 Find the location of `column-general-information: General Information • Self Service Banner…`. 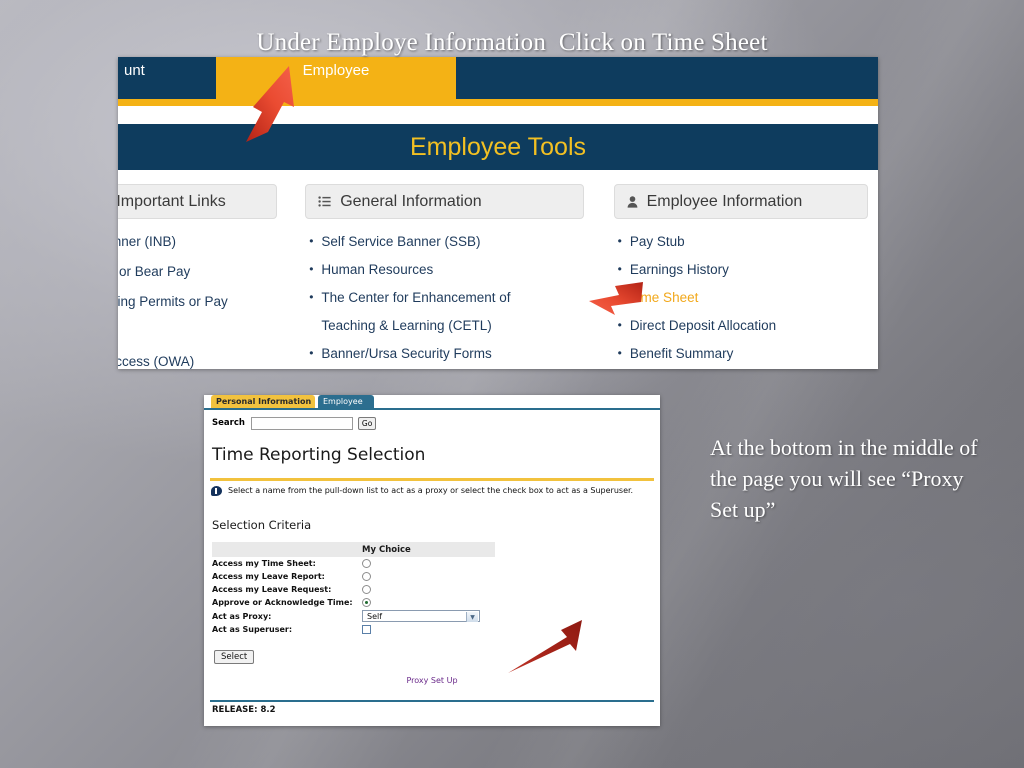

column-general-information: General Information • Self Service Banner… is located at coordinates (444, 276).